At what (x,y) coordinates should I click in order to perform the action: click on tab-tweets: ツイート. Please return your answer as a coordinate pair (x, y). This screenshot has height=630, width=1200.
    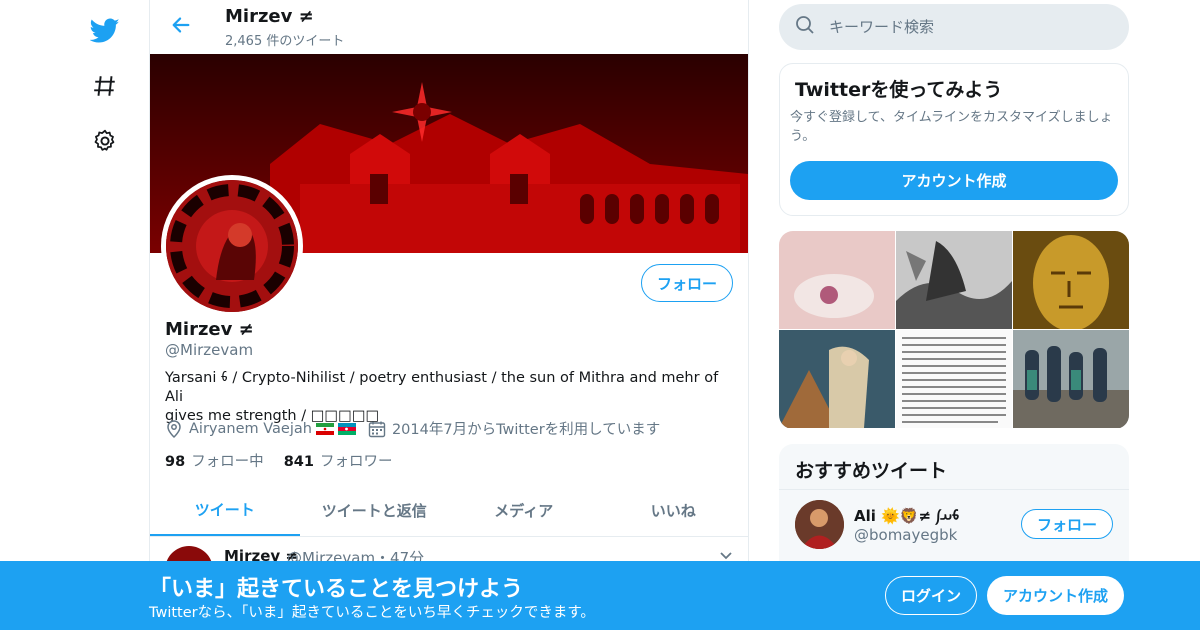
    Looking at the image, I should click on (225, 510).